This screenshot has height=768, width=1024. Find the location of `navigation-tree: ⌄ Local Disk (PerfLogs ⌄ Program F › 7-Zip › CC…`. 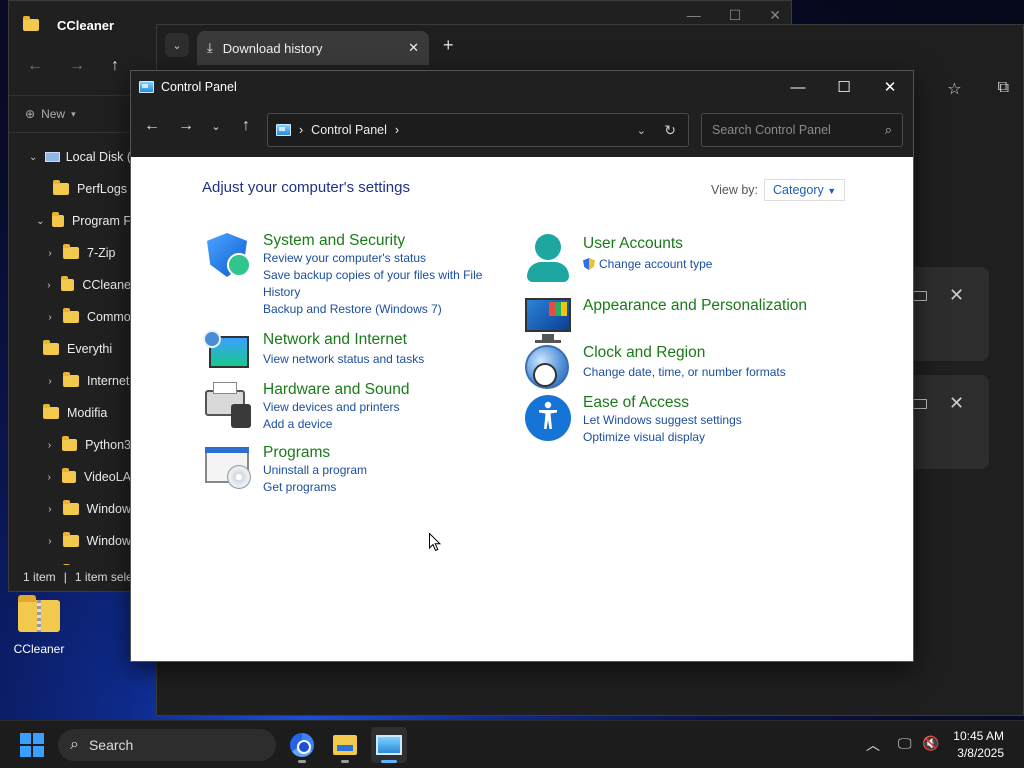

navigation-tree: ⌄ Local Disk (PerfLogs ⌄ Program F › 7-Zip › CC… is located at coordinates (70, 353).